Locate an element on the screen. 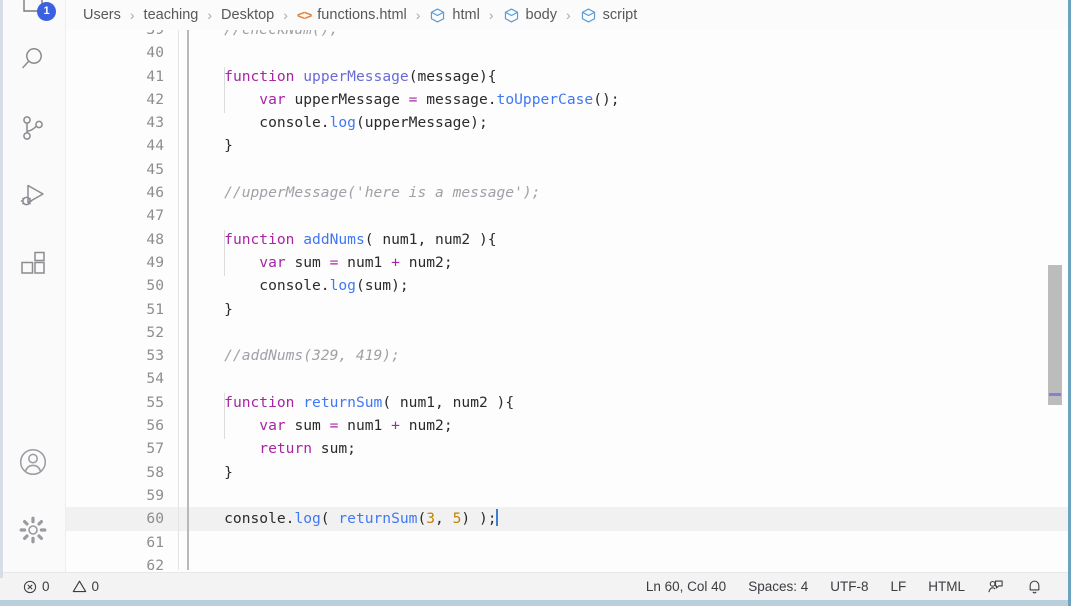 The image size is (1071, 606). line-number: 58 is located at coordinates (155, 472).